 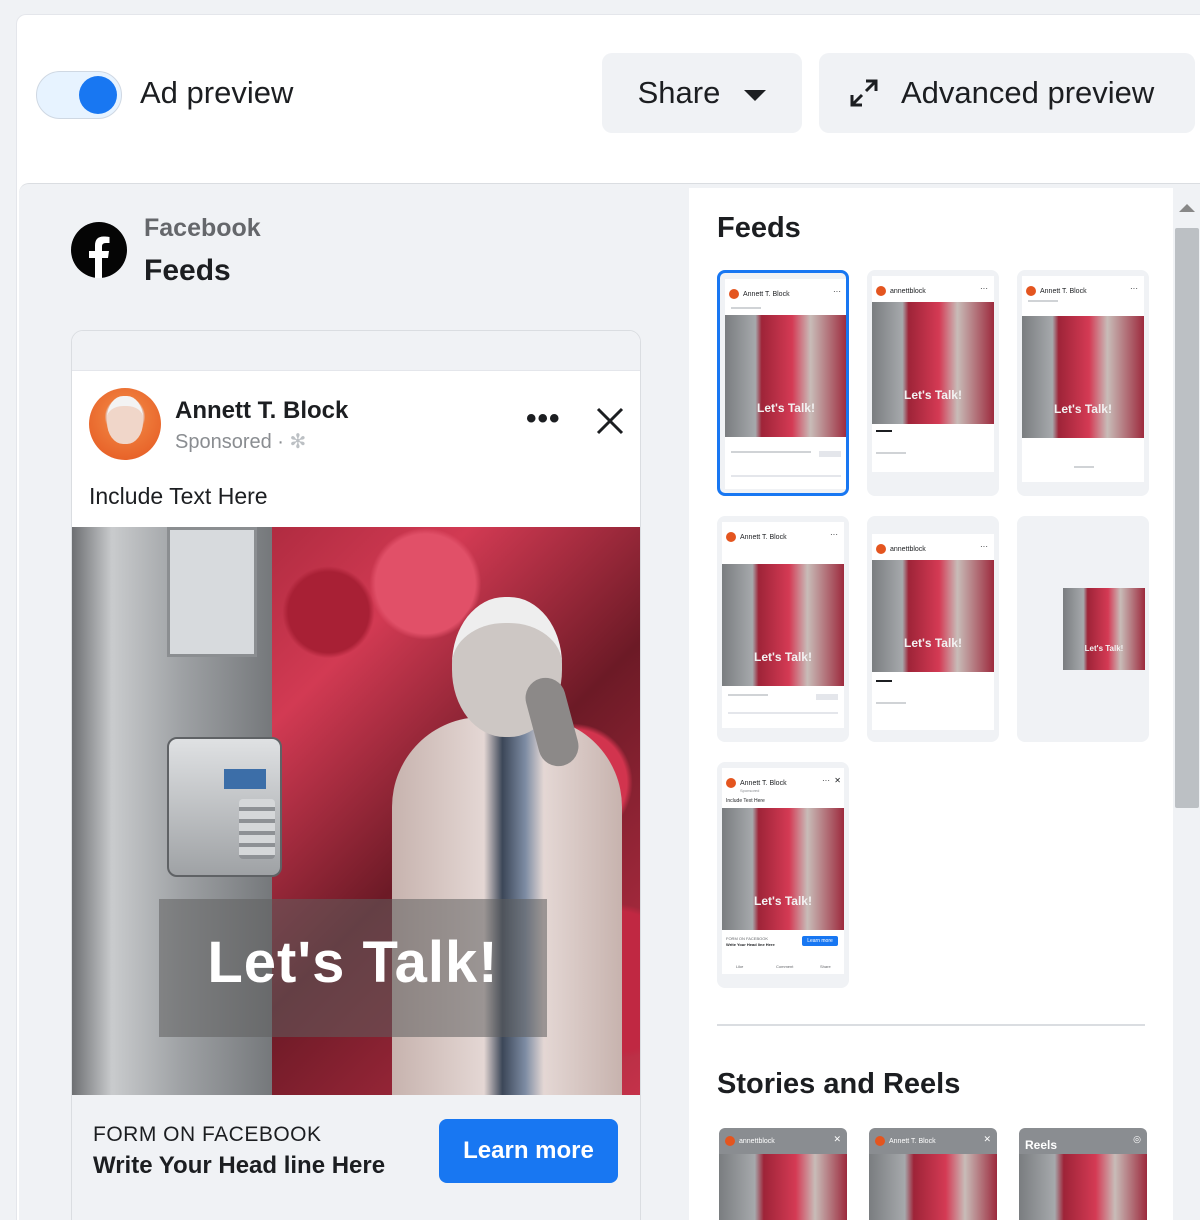 I want to click on story-author: annettblock, so click(x=757, y=1141).